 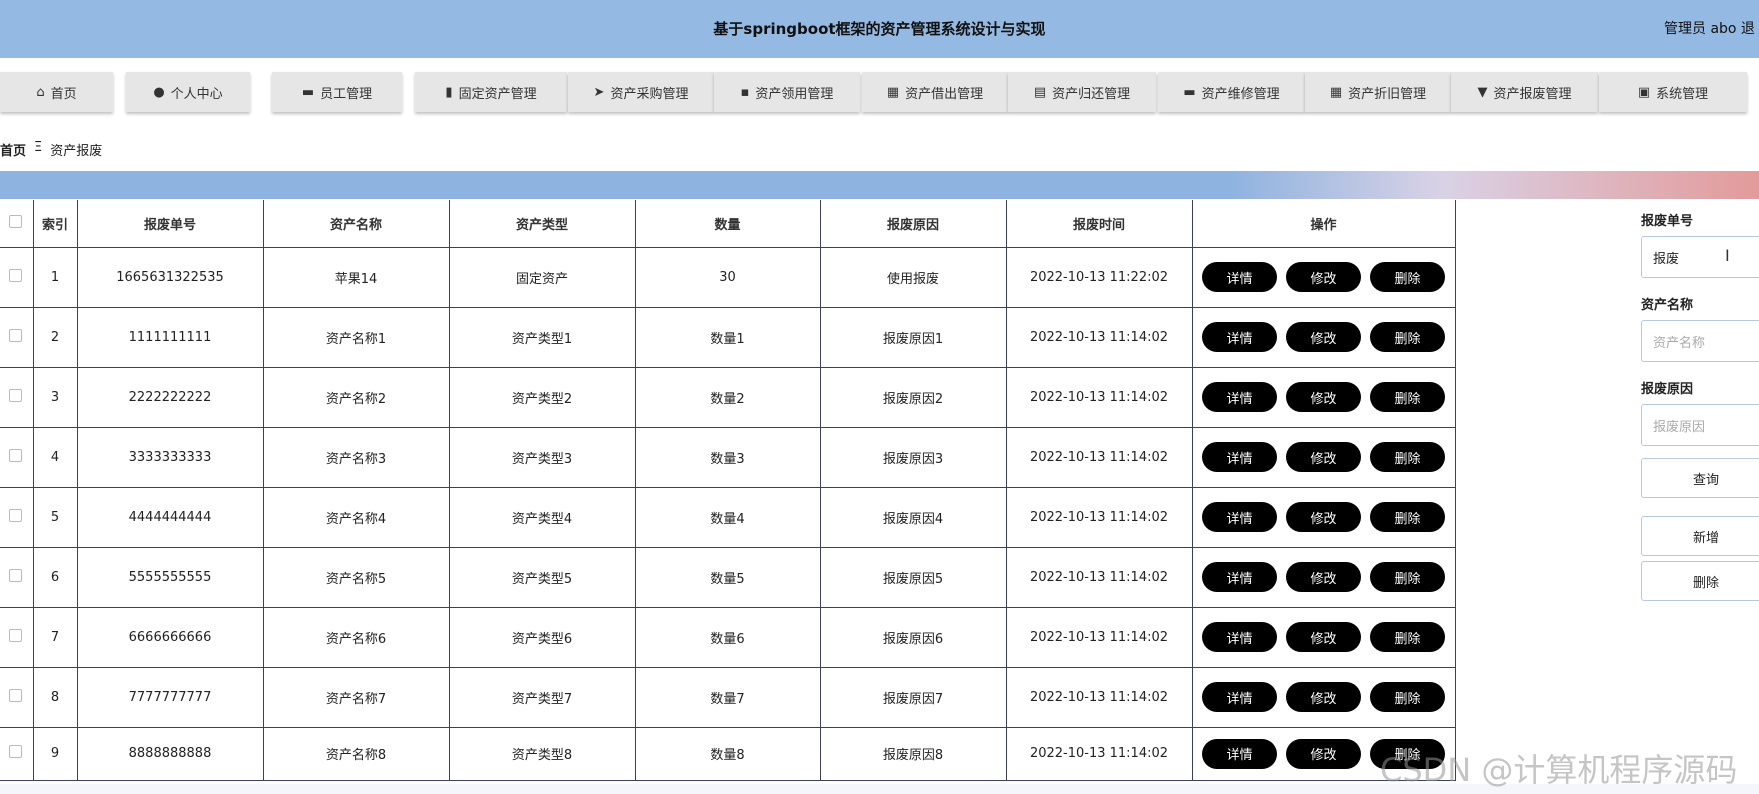 I want to click on nav-item-label: 个人中心, so click(x=196, y=94).